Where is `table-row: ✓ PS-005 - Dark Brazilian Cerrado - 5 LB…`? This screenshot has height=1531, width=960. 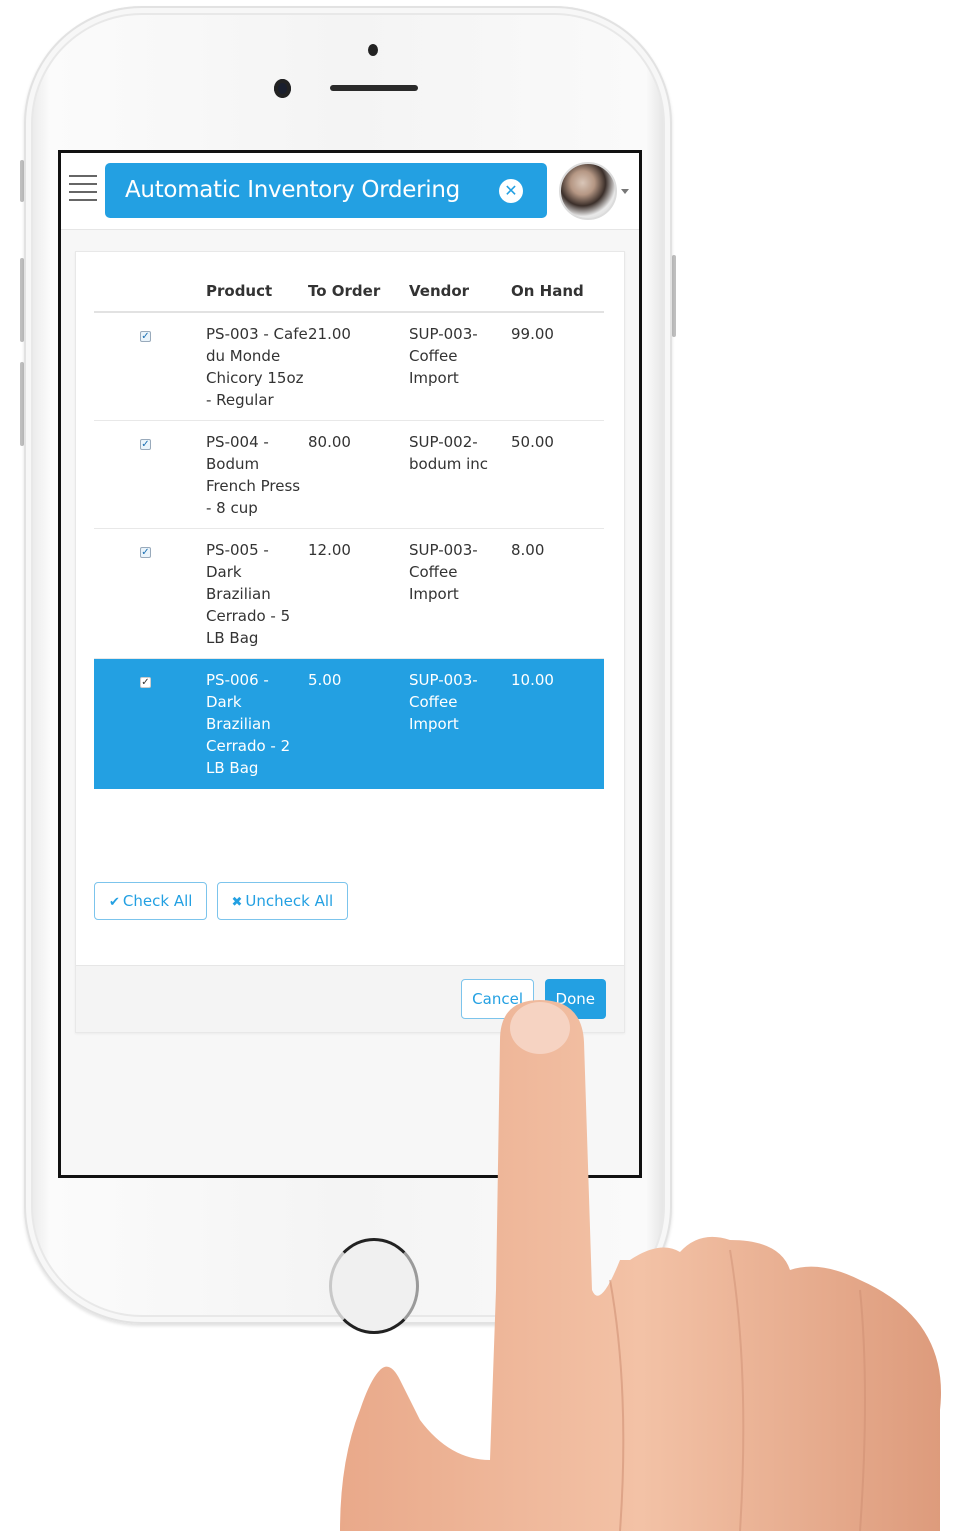
table-row: ✓ PS-005 - Dark Brazilian Cerrado - 5 LB… is located at coordinates (349, 593).